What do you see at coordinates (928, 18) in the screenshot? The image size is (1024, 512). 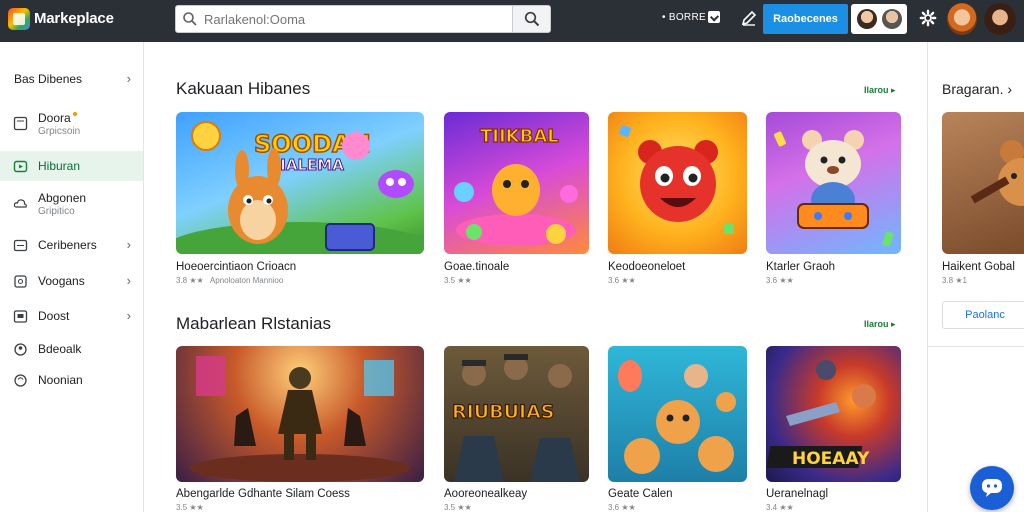 I see `gear-icon` at bounding box center [928, 18].